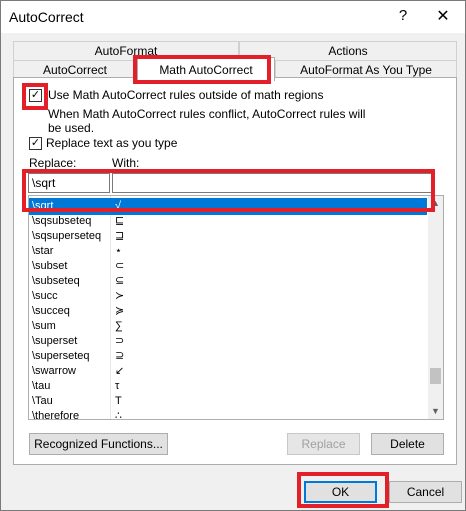 This screenshot has height=511, width=466. What do you see at coordinates (112, 143) in the screenshot?
I see `replace-as-you-type-label: Replace text as you type` at bounding box center [112, 143].